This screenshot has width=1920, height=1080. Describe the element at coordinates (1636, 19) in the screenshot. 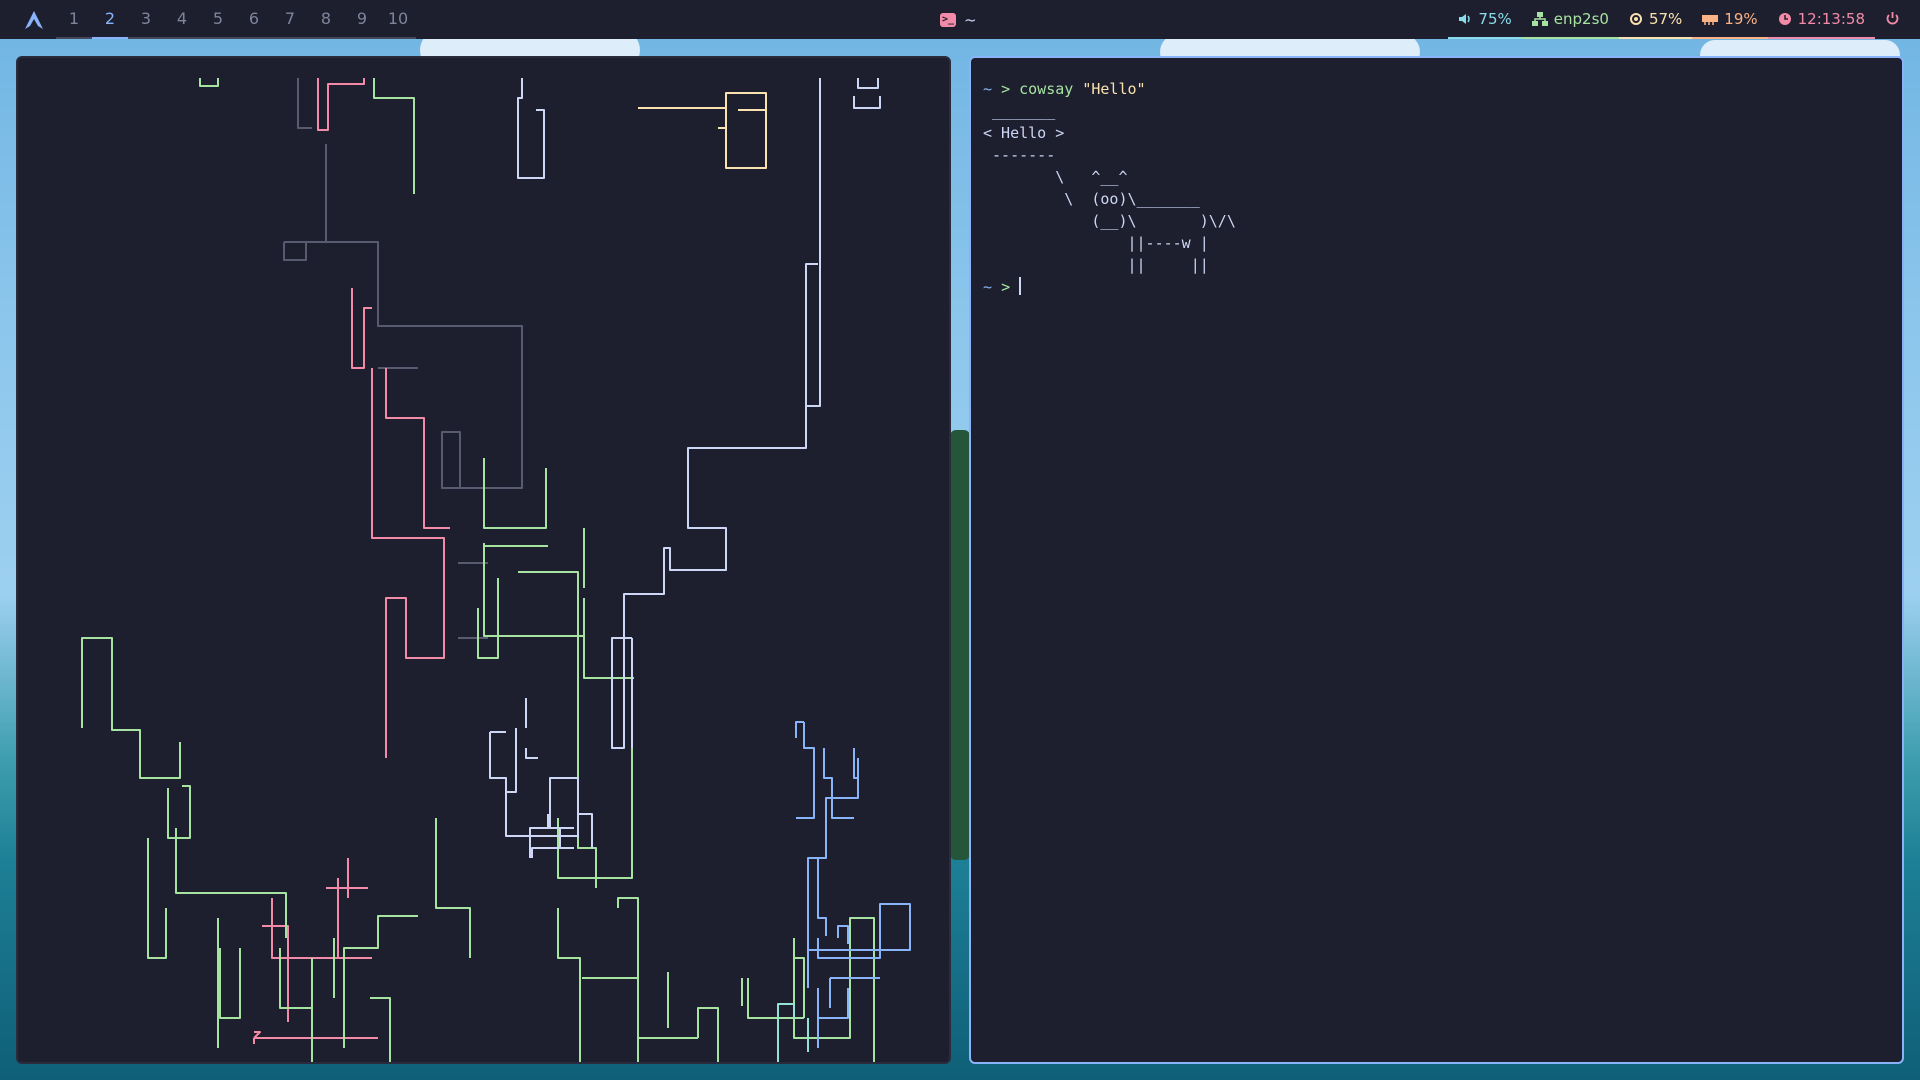

I see `cpu-icon` at that location.